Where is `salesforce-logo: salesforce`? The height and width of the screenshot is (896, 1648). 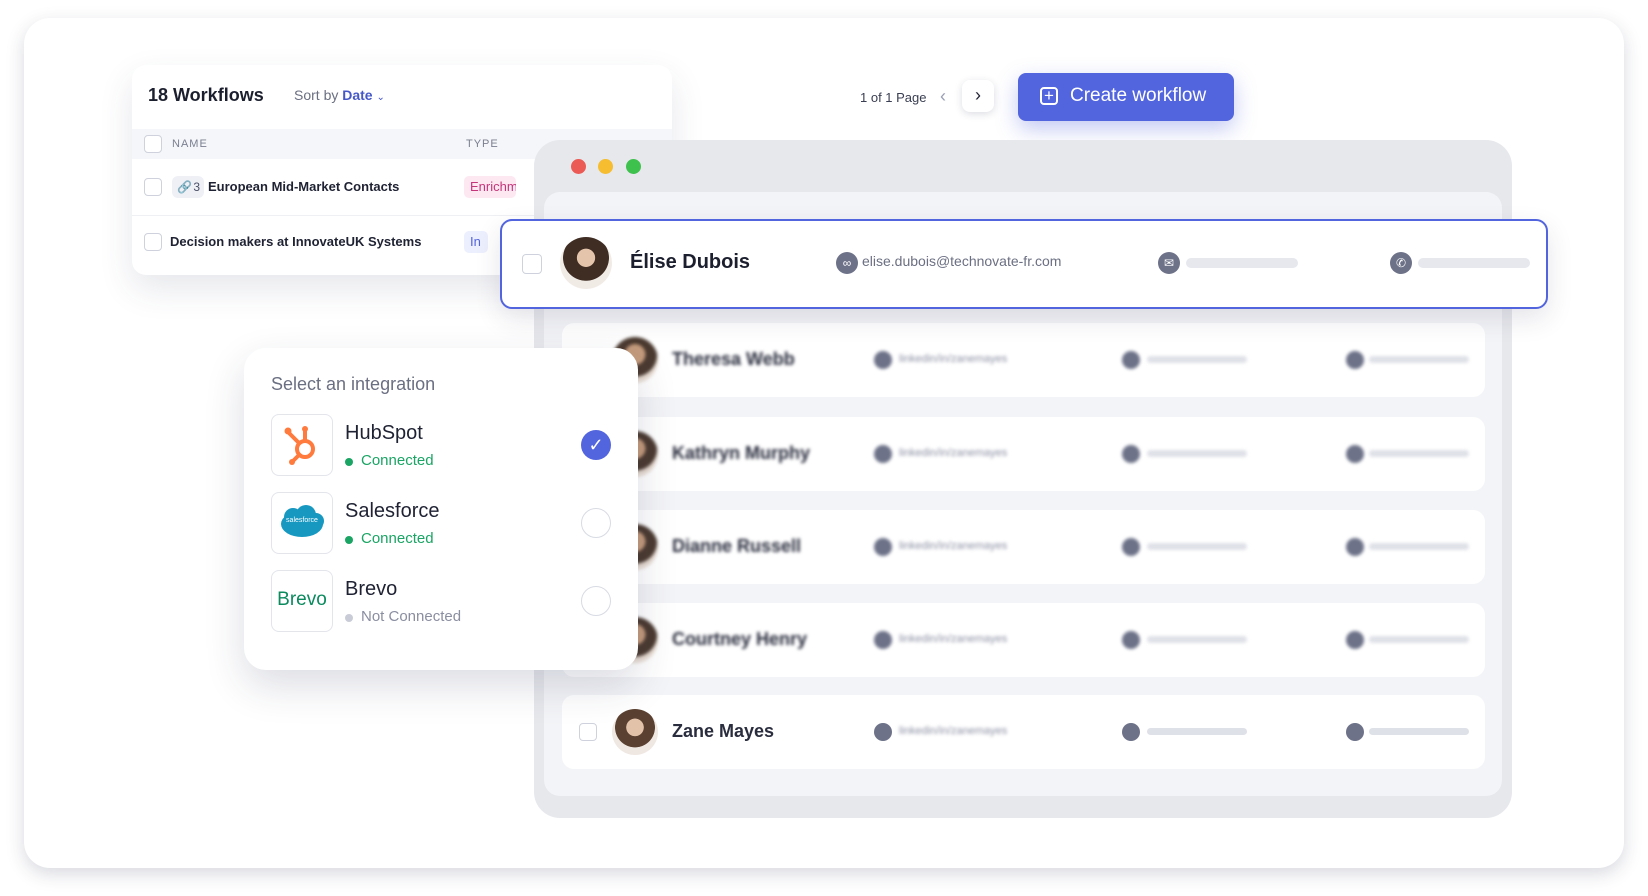 salesforce-logo: salesforce is located at coordinates (302, 523).